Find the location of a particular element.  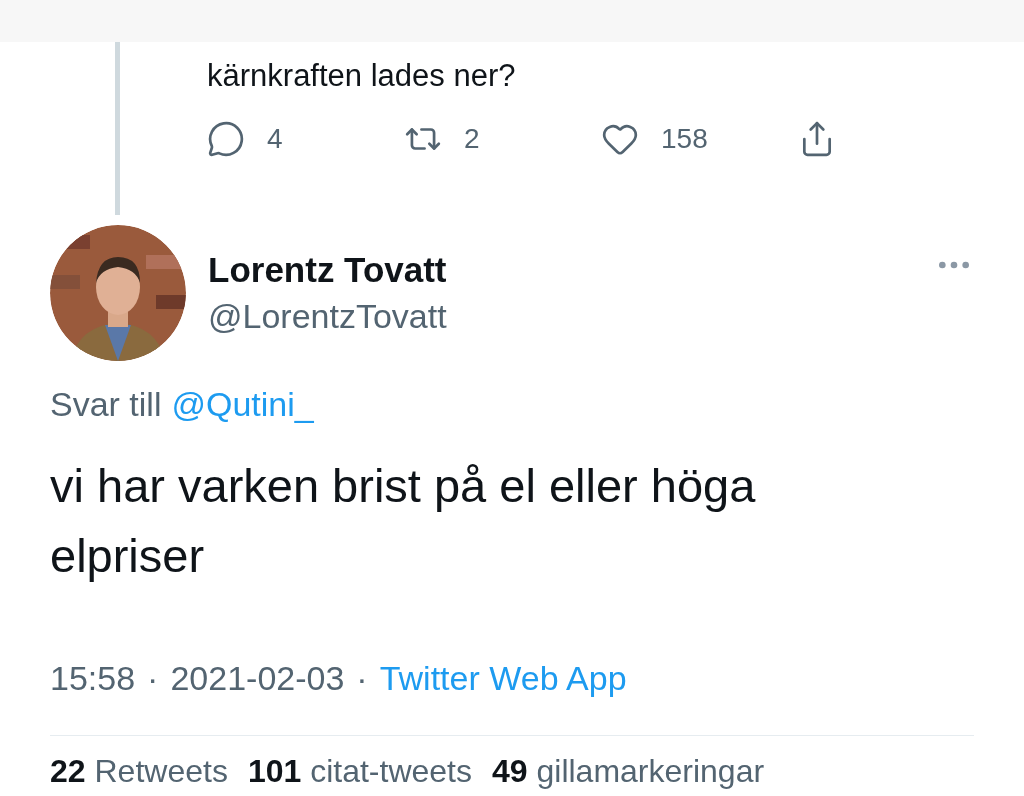

action-count: 4 is located at coordinates (275, 139).